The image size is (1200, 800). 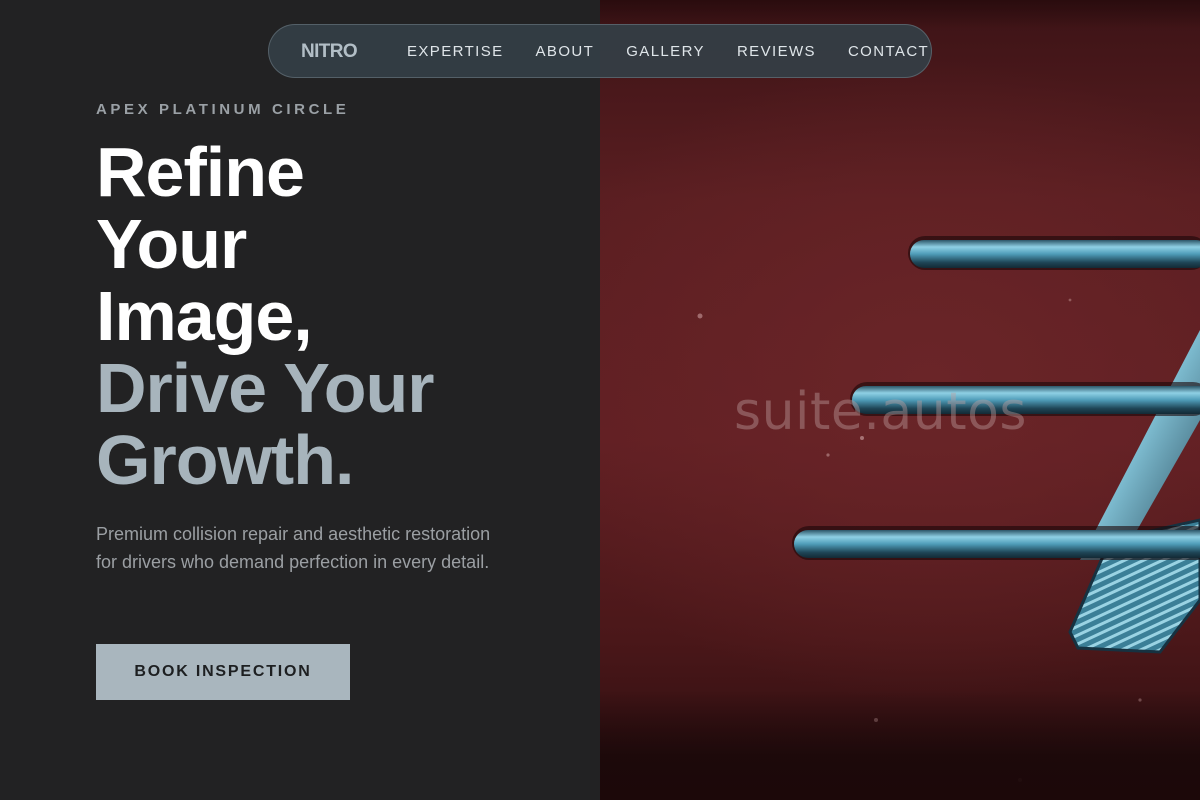 I want to click on nav-link-gallery: GALLERY, so click(x=665, y=51).